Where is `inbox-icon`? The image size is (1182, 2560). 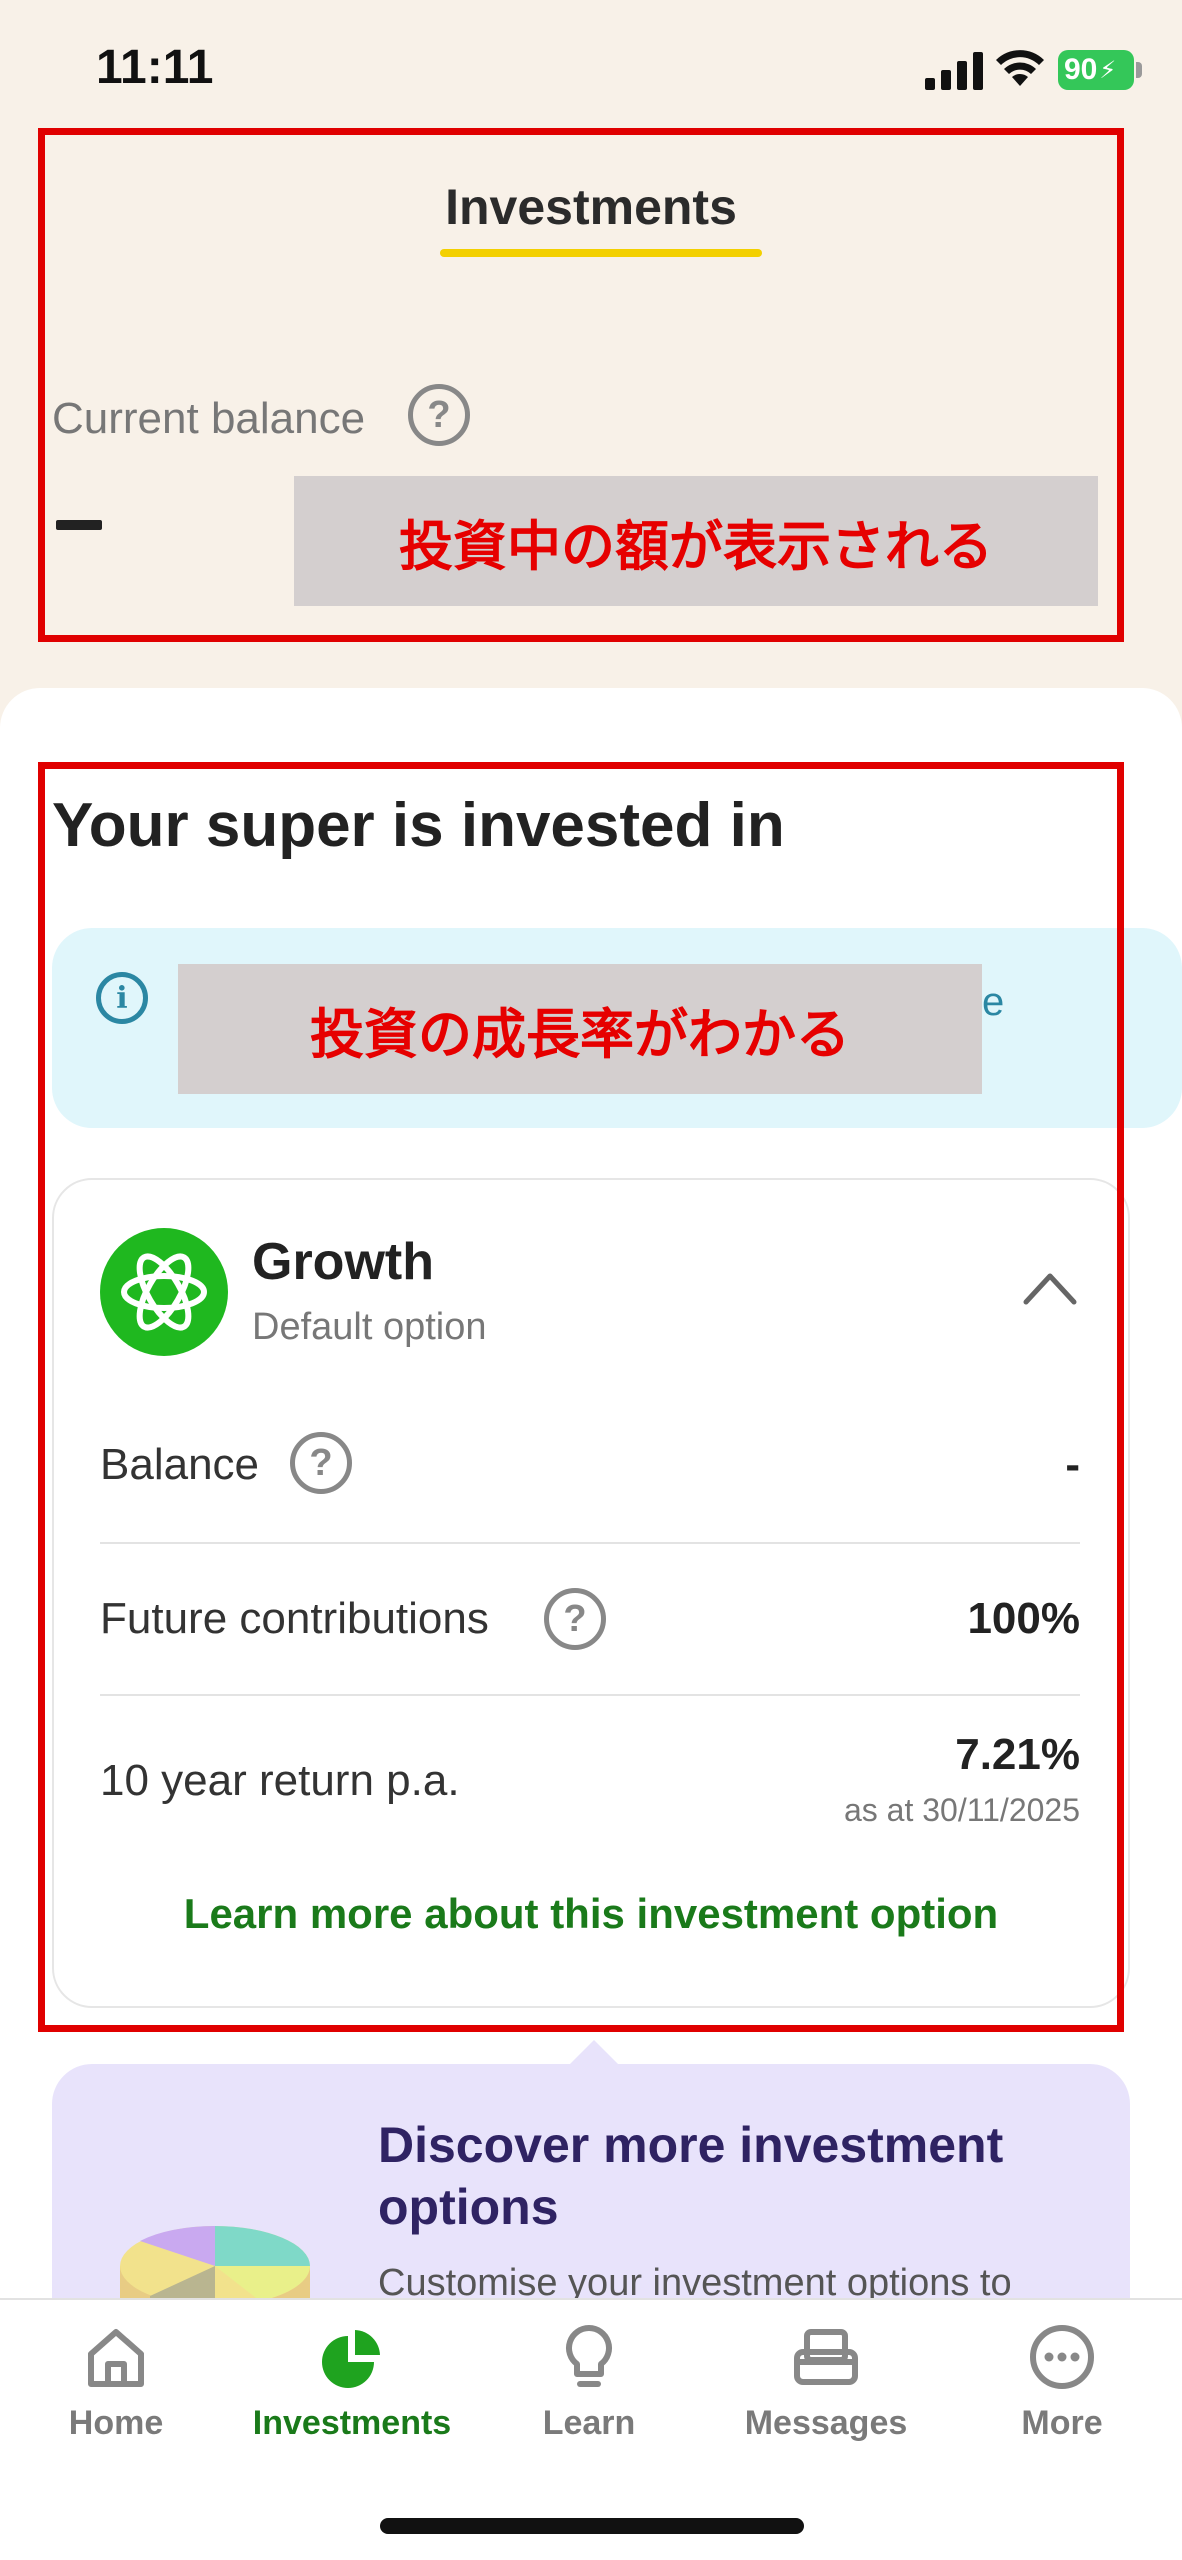 inbox-icon is located at coordinates (826, 2357).